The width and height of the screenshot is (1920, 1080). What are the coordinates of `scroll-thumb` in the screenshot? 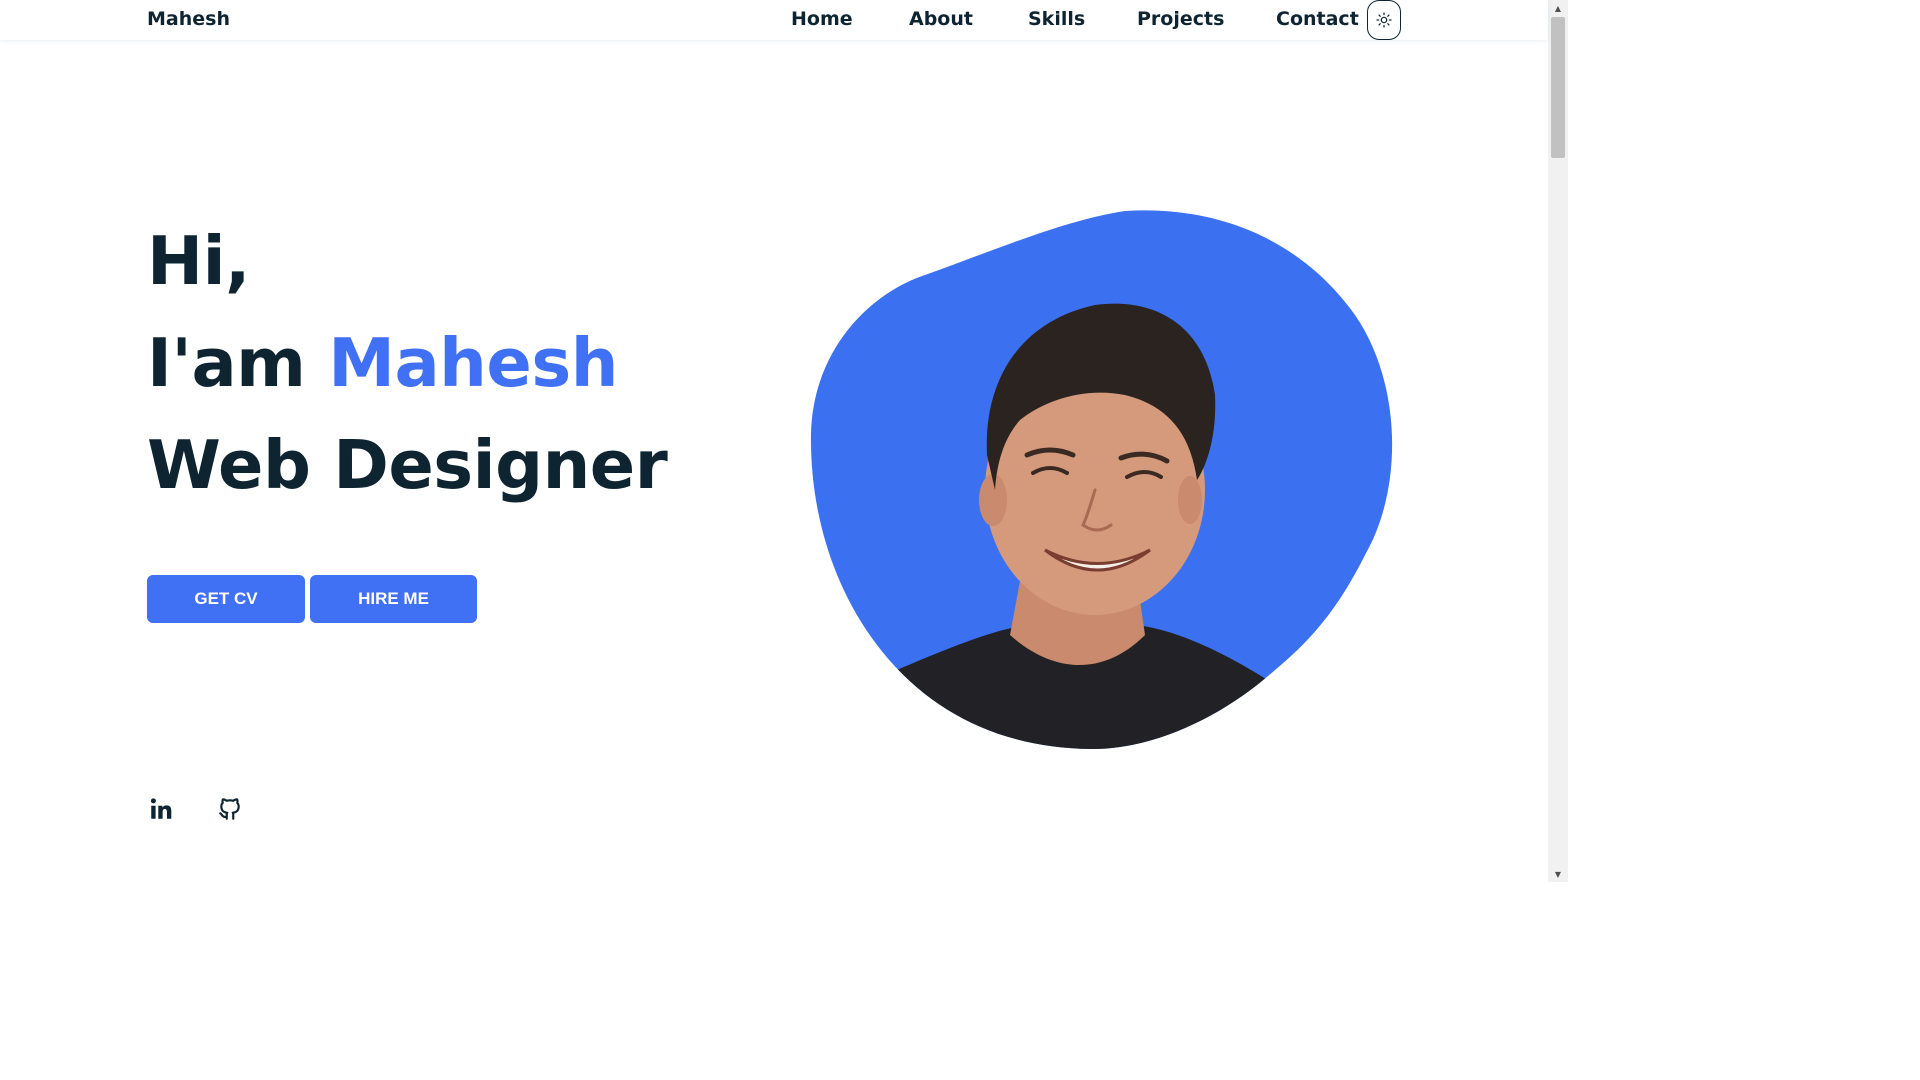 It's located at (1558, 87).